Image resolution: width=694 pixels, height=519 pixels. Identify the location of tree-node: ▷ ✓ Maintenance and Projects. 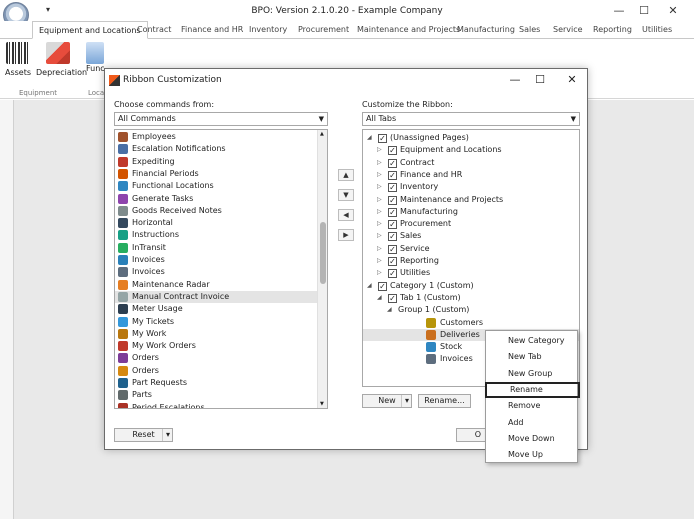
(471, 200).